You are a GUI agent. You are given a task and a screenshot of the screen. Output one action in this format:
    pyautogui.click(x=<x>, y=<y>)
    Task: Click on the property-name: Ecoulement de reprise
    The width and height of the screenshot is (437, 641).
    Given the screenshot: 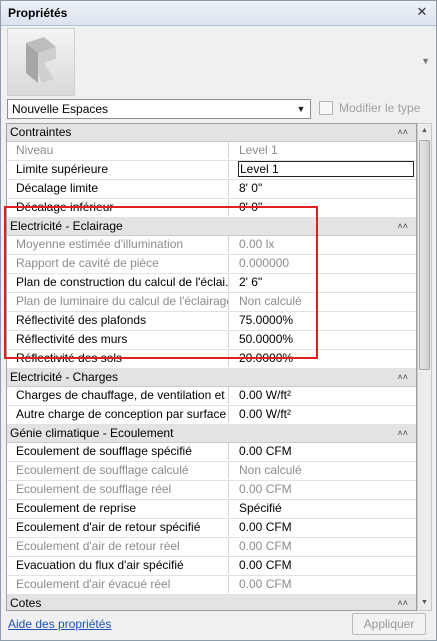 What is the action you would take?
    pyautogui.click(x=118, y=508)
    